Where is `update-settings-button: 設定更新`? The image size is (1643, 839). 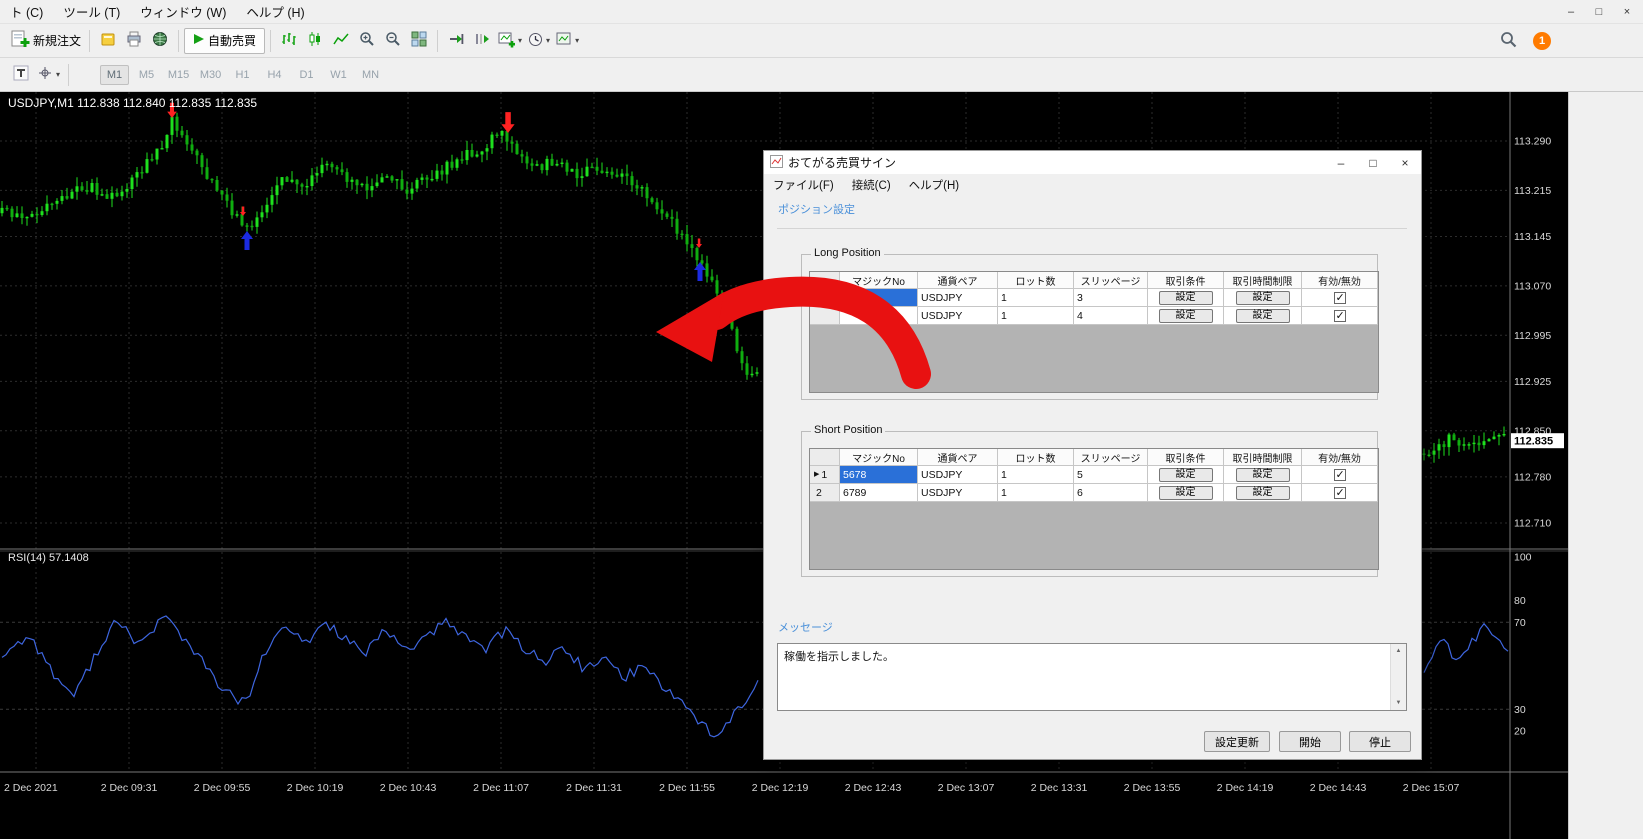 update-settings-button: 設定更新 is located at coordinates (1237, 741).